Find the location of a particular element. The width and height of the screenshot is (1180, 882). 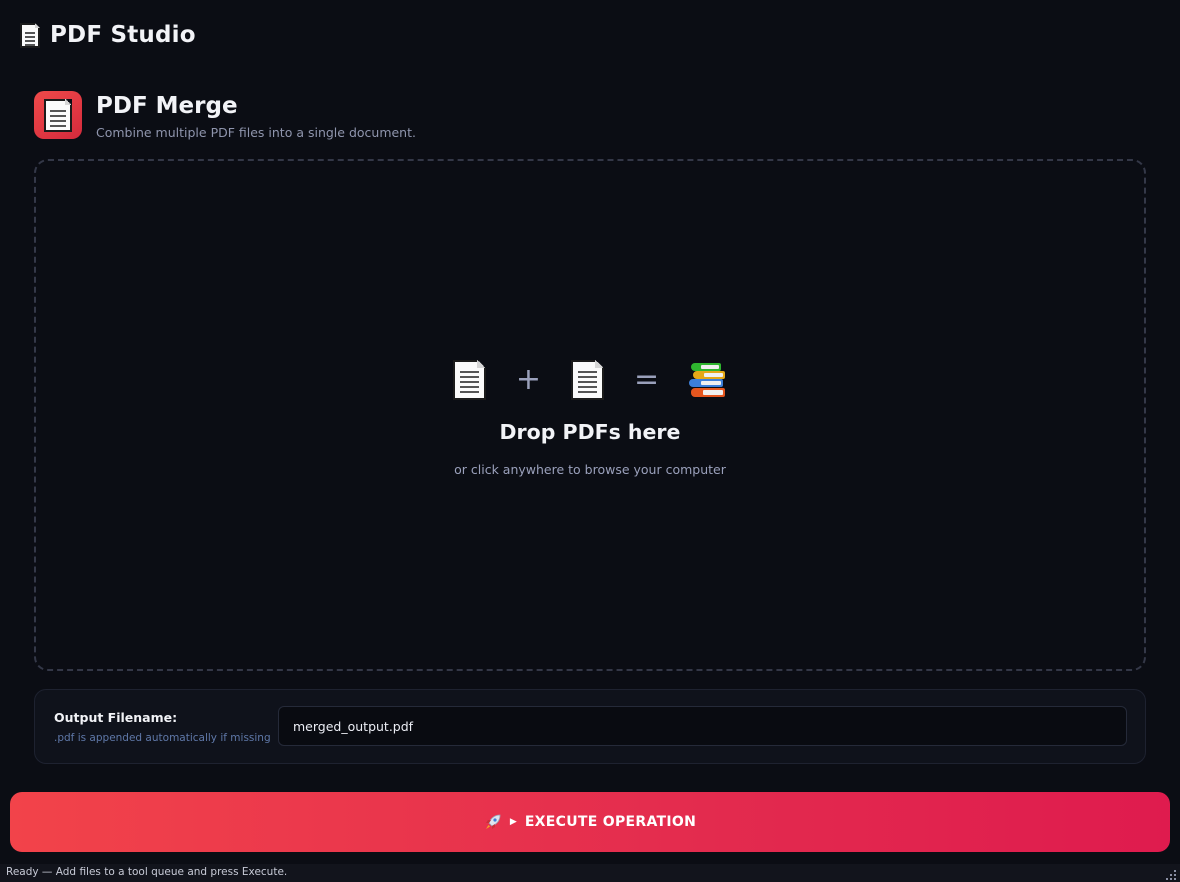

execute-label: EXECUTE OPERATION is located at coordinates (610, 822).